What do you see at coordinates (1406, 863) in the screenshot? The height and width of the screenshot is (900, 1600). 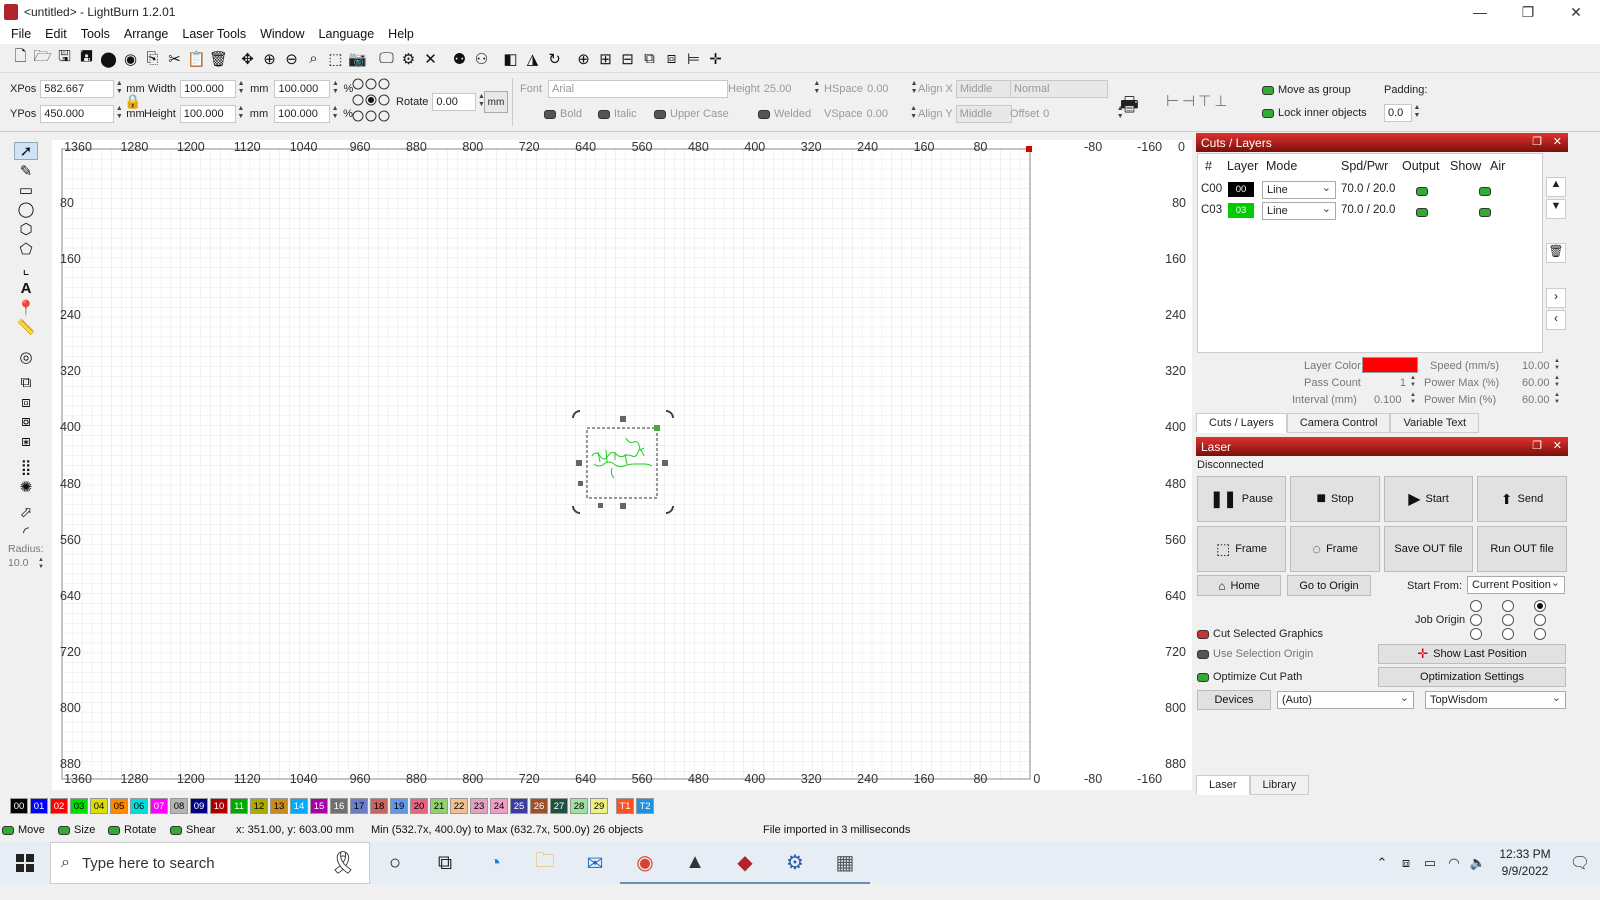 I see `tray-meet-icon: ⧈` at bounding box center [1406, 863].